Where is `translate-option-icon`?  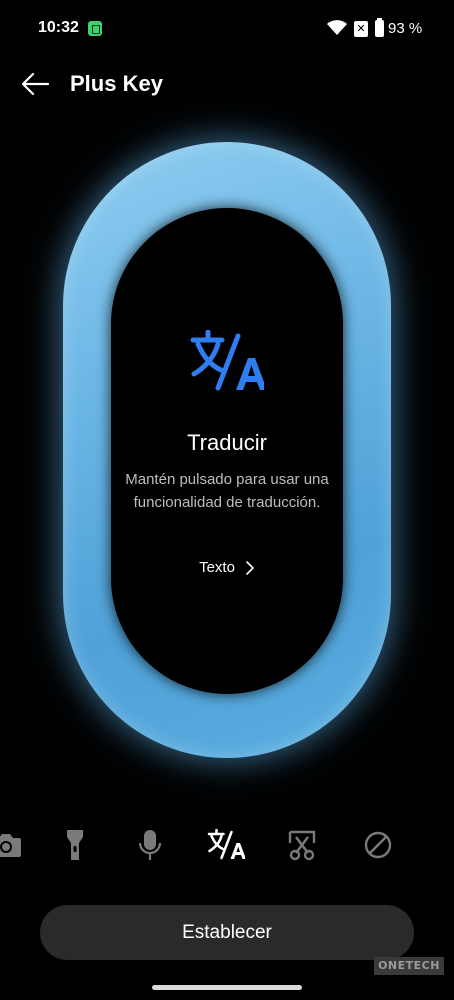 translate-option-icon is located at coordinates (226, 844).